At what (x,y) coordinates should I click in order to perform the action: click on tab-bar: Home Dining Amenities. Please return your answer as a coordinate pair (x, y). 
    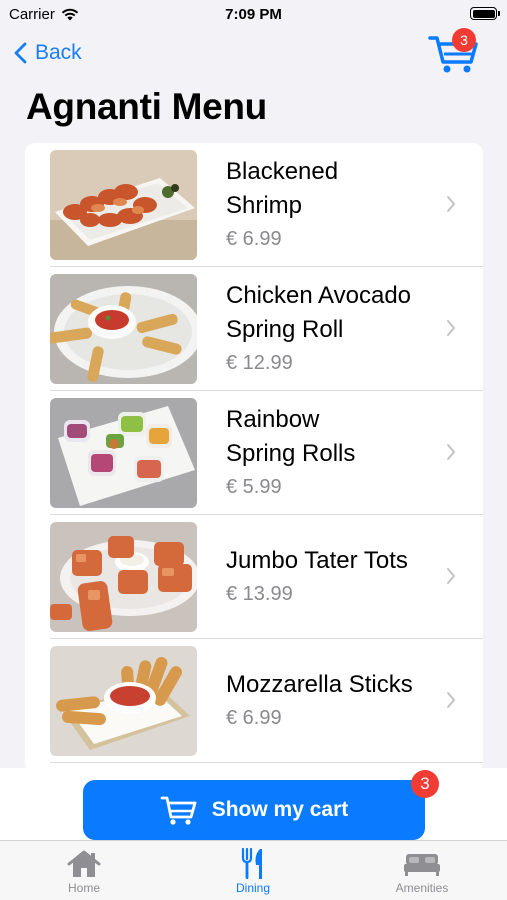
    Looking at the image, I should click on (253, 870).